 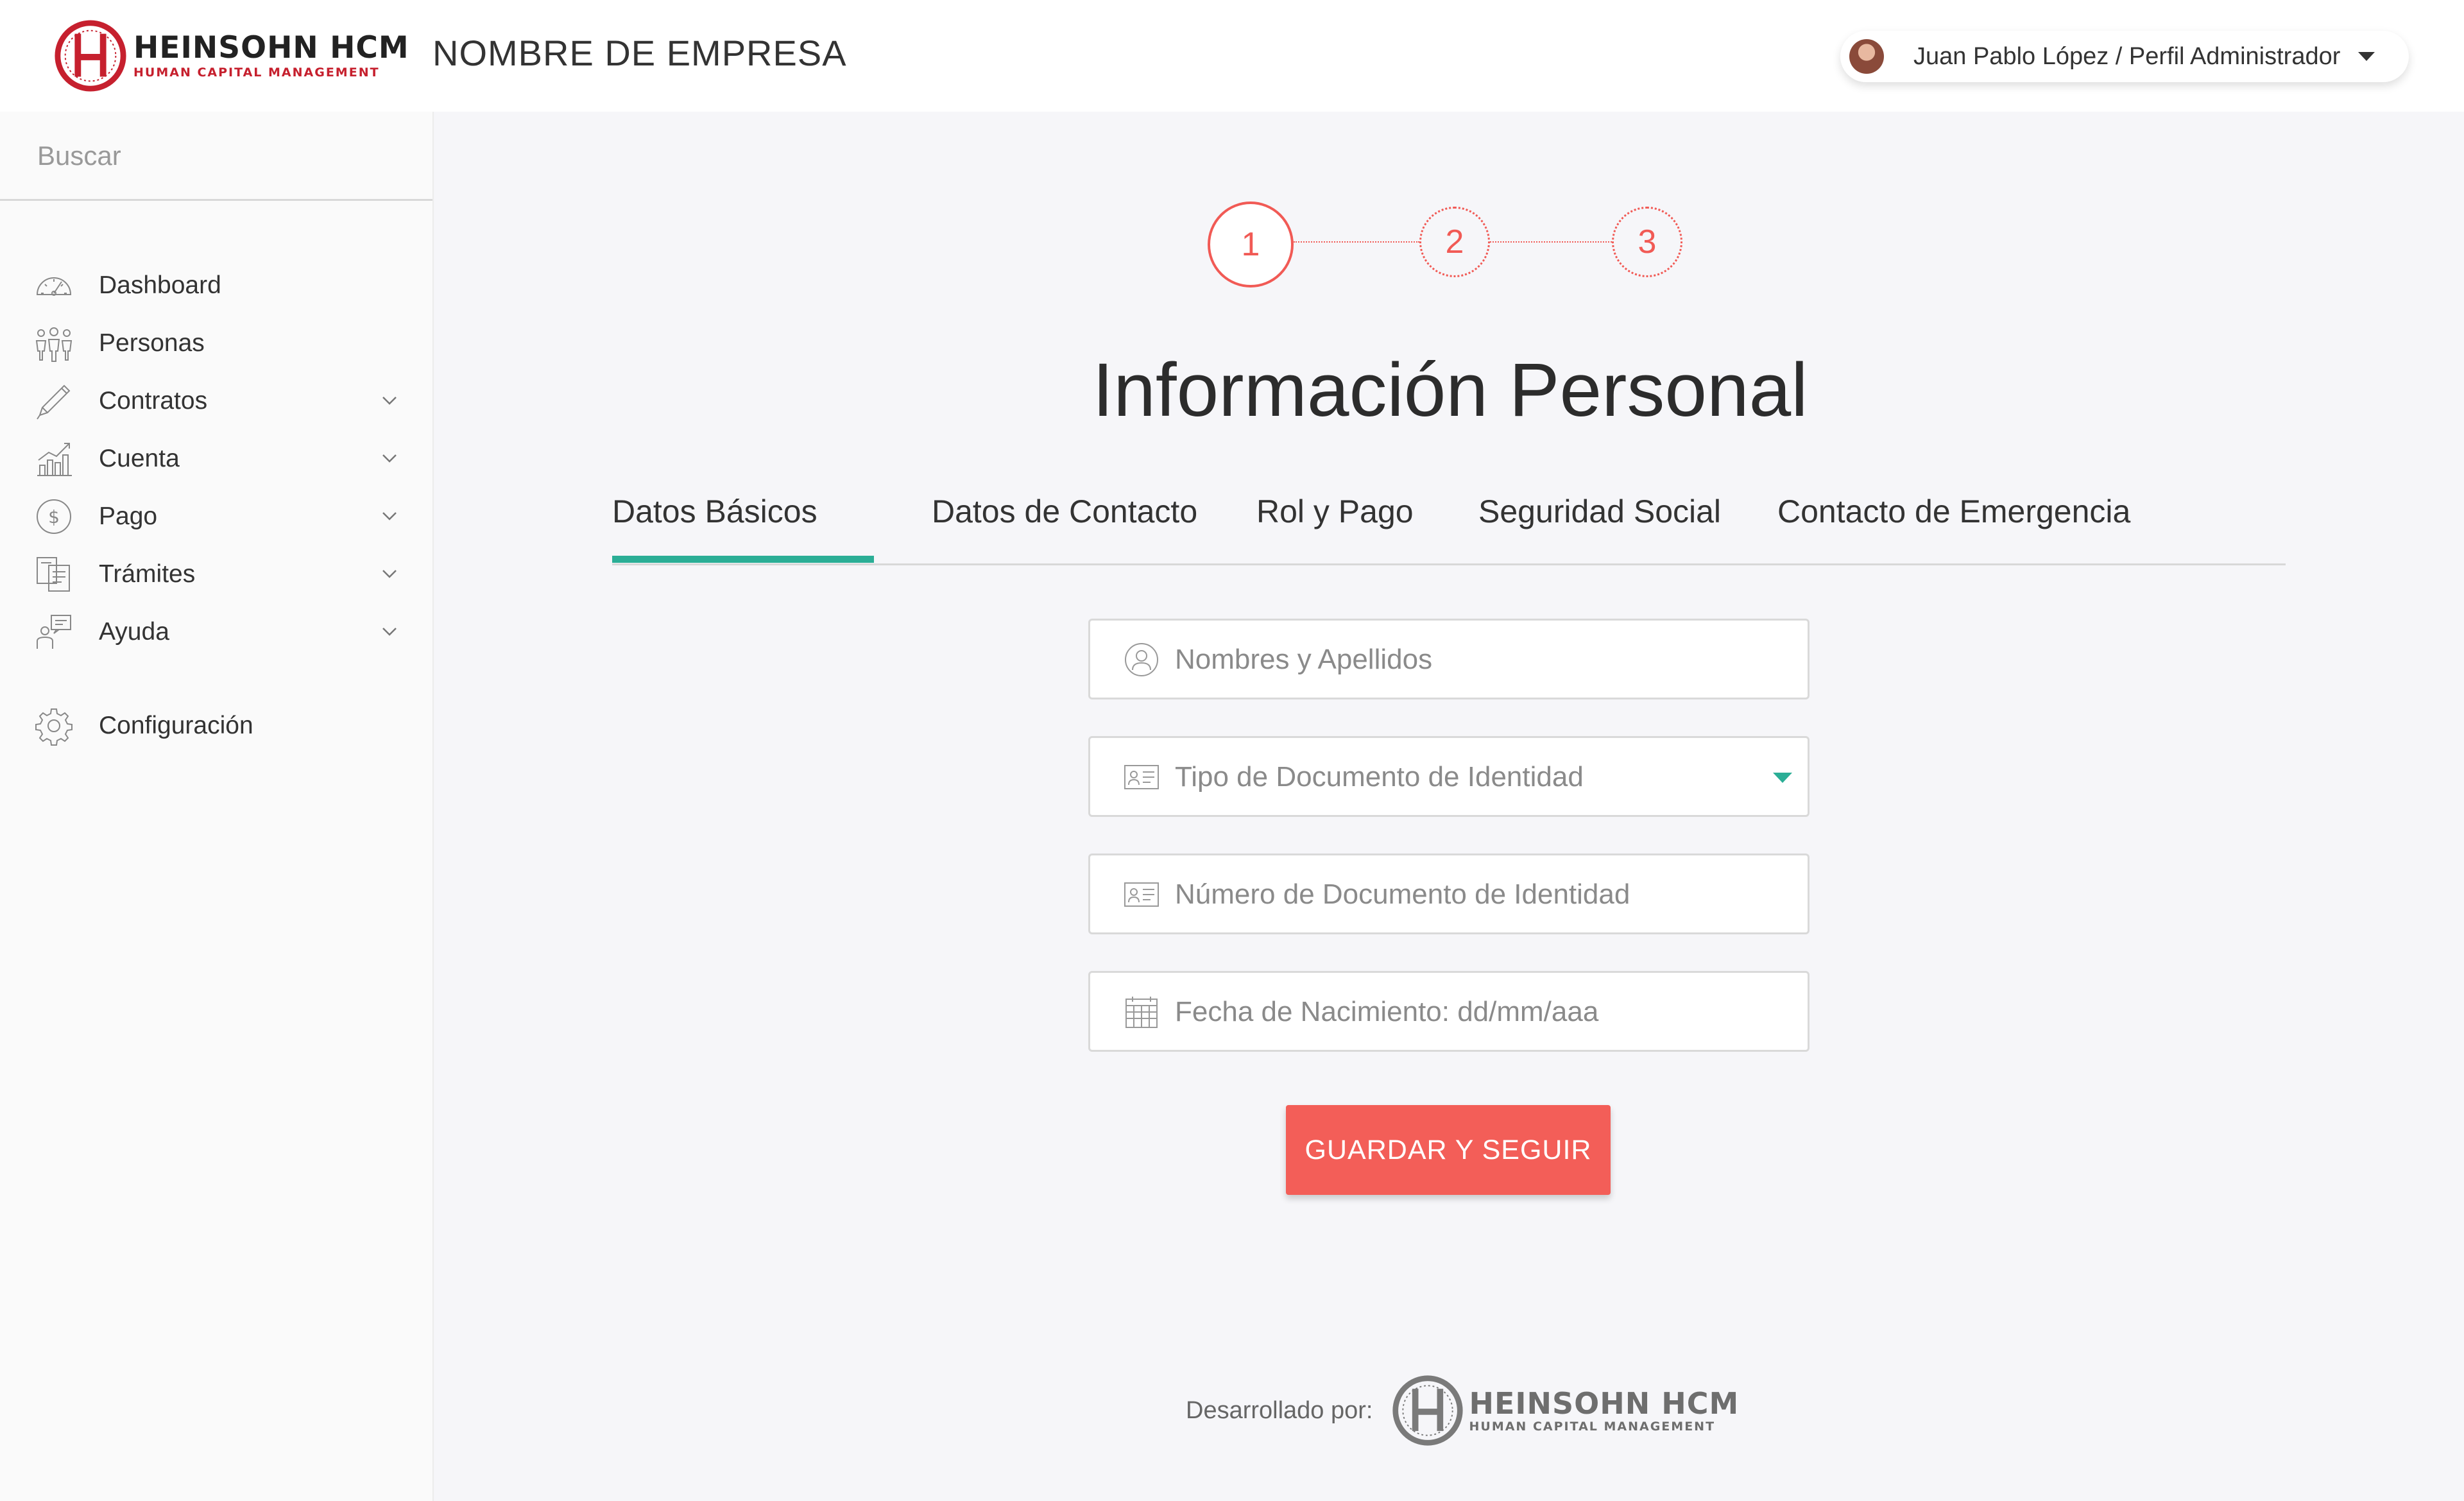 What do you see at coordinates (1280, 1410) in the screenshot?
I see `developed-by-label: Desarrollado por:` at bounding box center [1280, 1410].